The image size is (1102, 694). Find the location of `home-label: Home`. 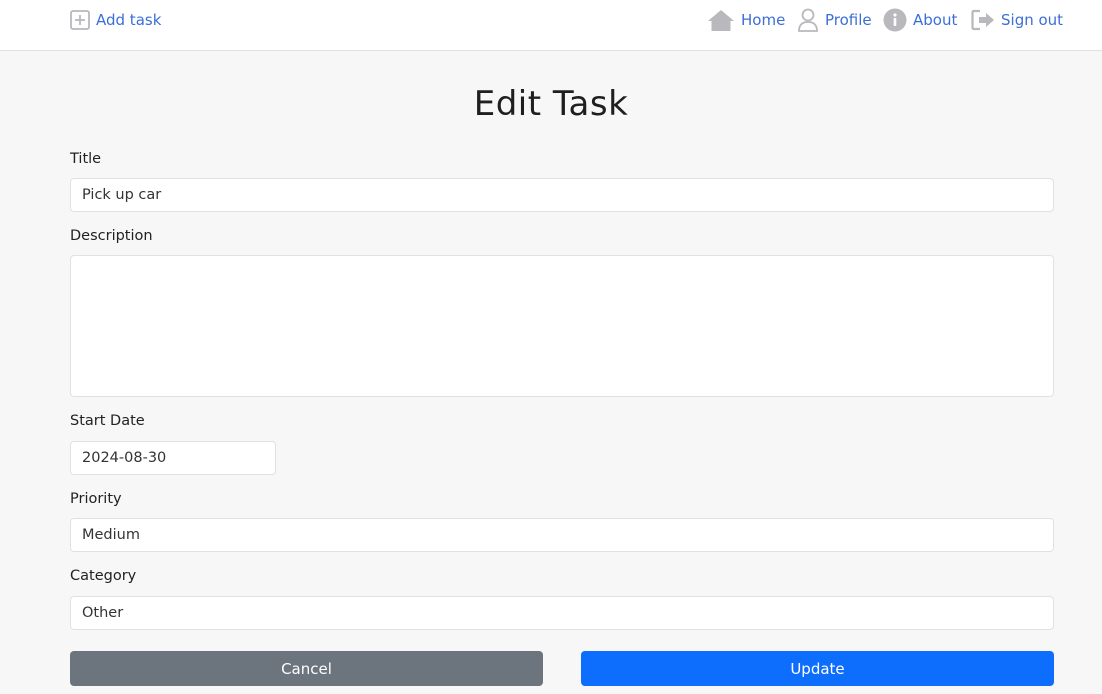

home-label: Home is located at coordinates (763, 20).